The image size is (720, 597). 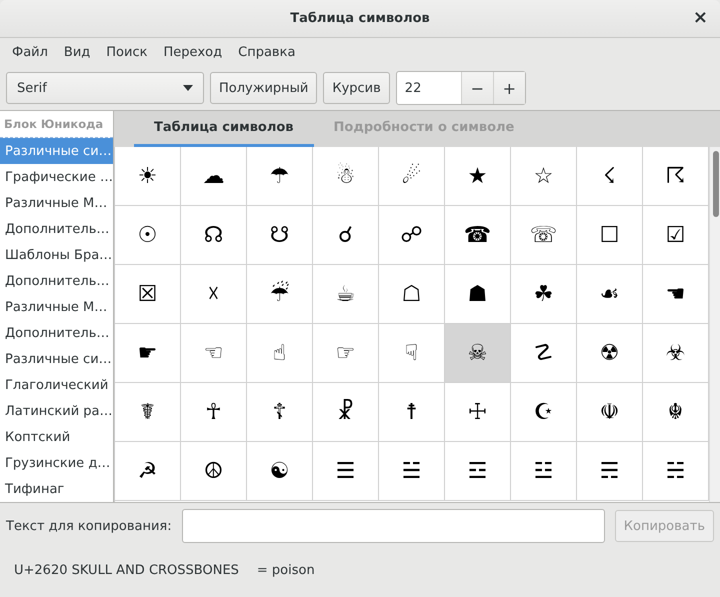 I want to click on character-cell: ☩, so click(x=477, y=412).